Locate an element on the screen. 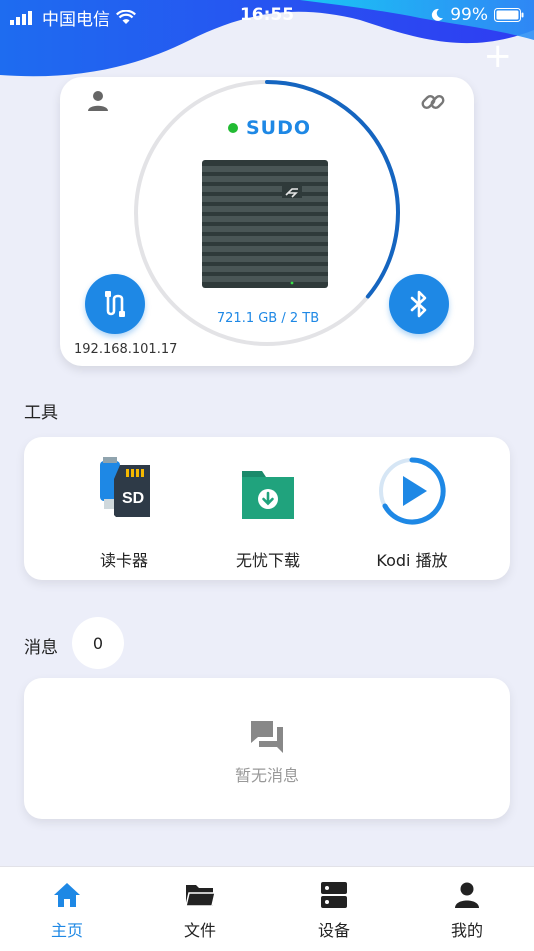 The image size is (534, 951). tools-card: SD 读卡器 无忧下载 Kodi 播放 is located at coordinates (267, 508).